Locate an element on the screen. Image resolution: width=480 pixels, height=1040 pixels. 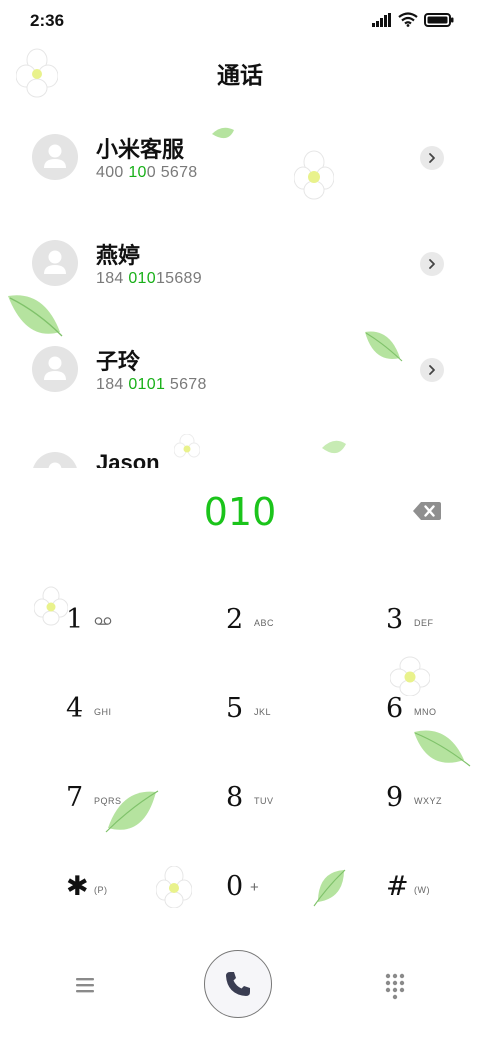
contact-number: 400 100 5678 is located at coordinates (147, 173).